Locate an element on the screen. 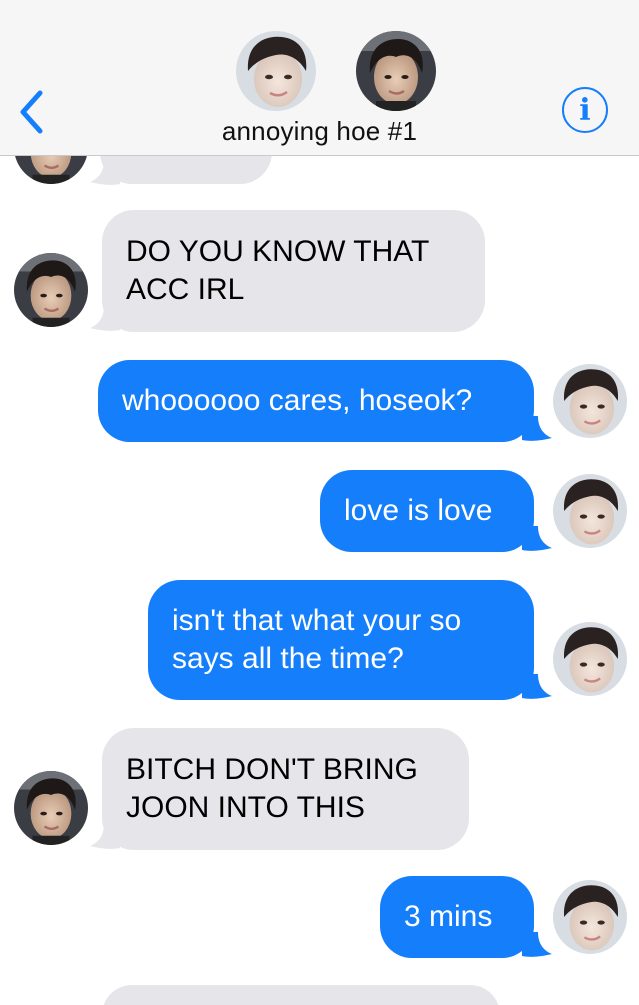 Image resolution: width=639 pixels, height=1005 pixels. message-bubble-incoming is located at coordinates (301, 995).